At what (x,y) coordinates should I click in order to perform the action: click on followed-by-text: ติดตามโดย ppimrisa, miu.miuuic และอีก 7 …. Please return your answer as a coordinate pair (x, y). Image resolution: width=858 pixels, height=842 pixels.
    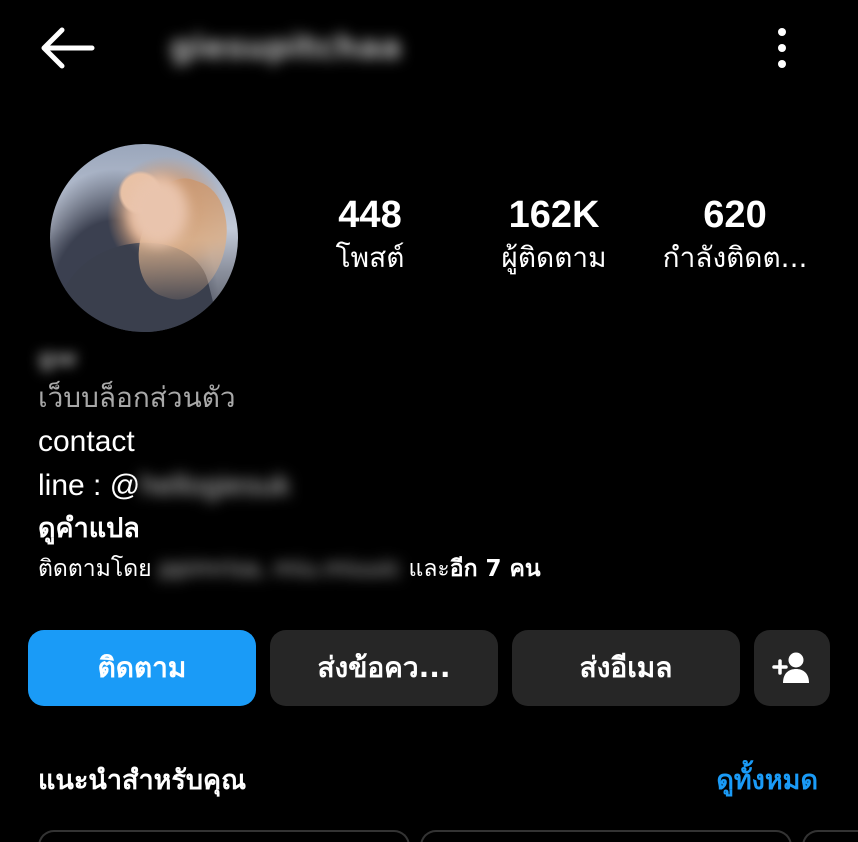
    Looking at the image, I should click on (438, 569).